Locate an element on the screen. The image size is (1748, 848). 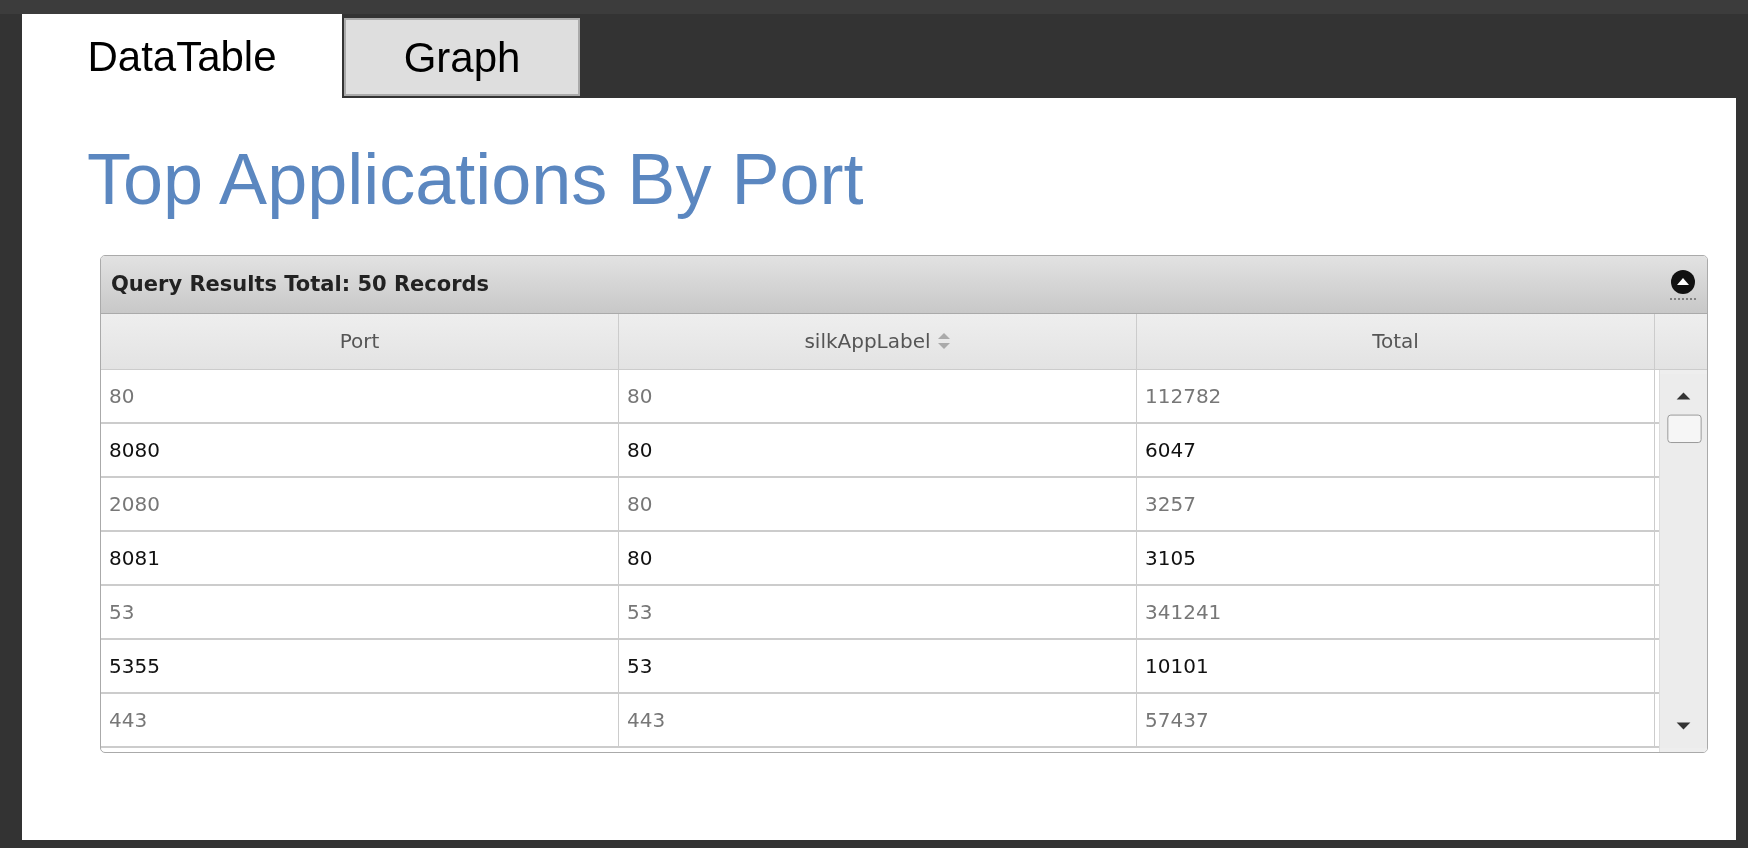
column-header: Total is located at coordinates (1396, 341).